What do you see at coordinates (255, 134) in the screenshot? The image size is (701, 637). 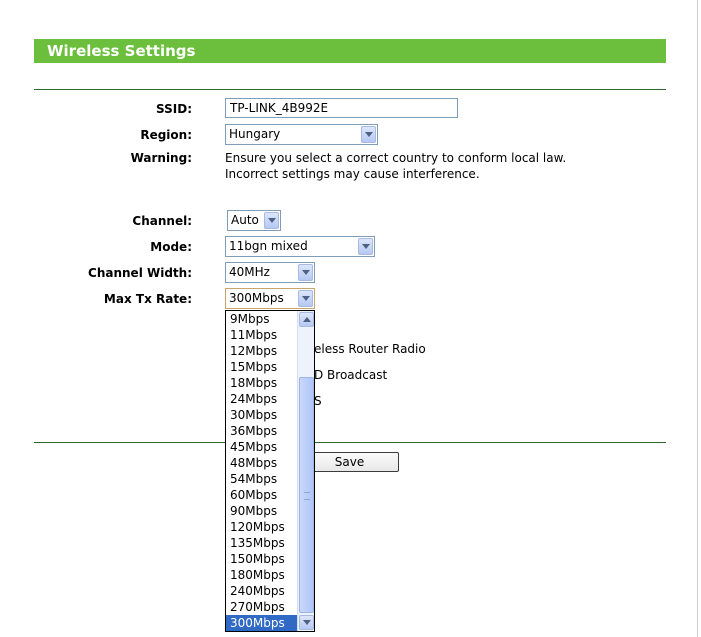 I see `region-select-value: Hungary` at bounding box center [255, 134].